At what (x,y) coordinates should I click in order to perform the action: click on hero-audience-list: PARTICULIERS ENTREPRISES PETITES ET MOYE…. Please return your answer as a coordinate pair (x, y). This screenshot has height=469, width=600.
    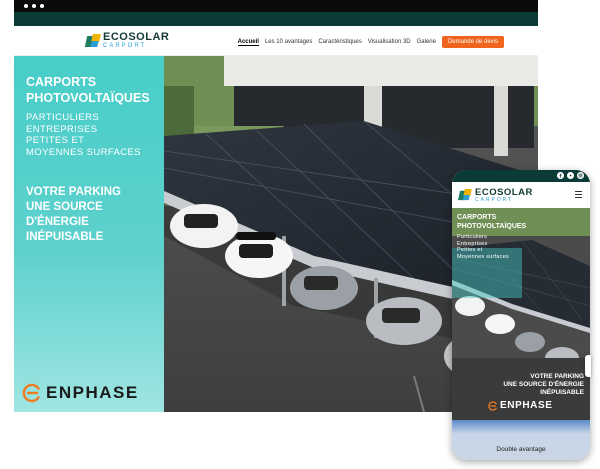
    Looking at the image, I should click on (84, 135).